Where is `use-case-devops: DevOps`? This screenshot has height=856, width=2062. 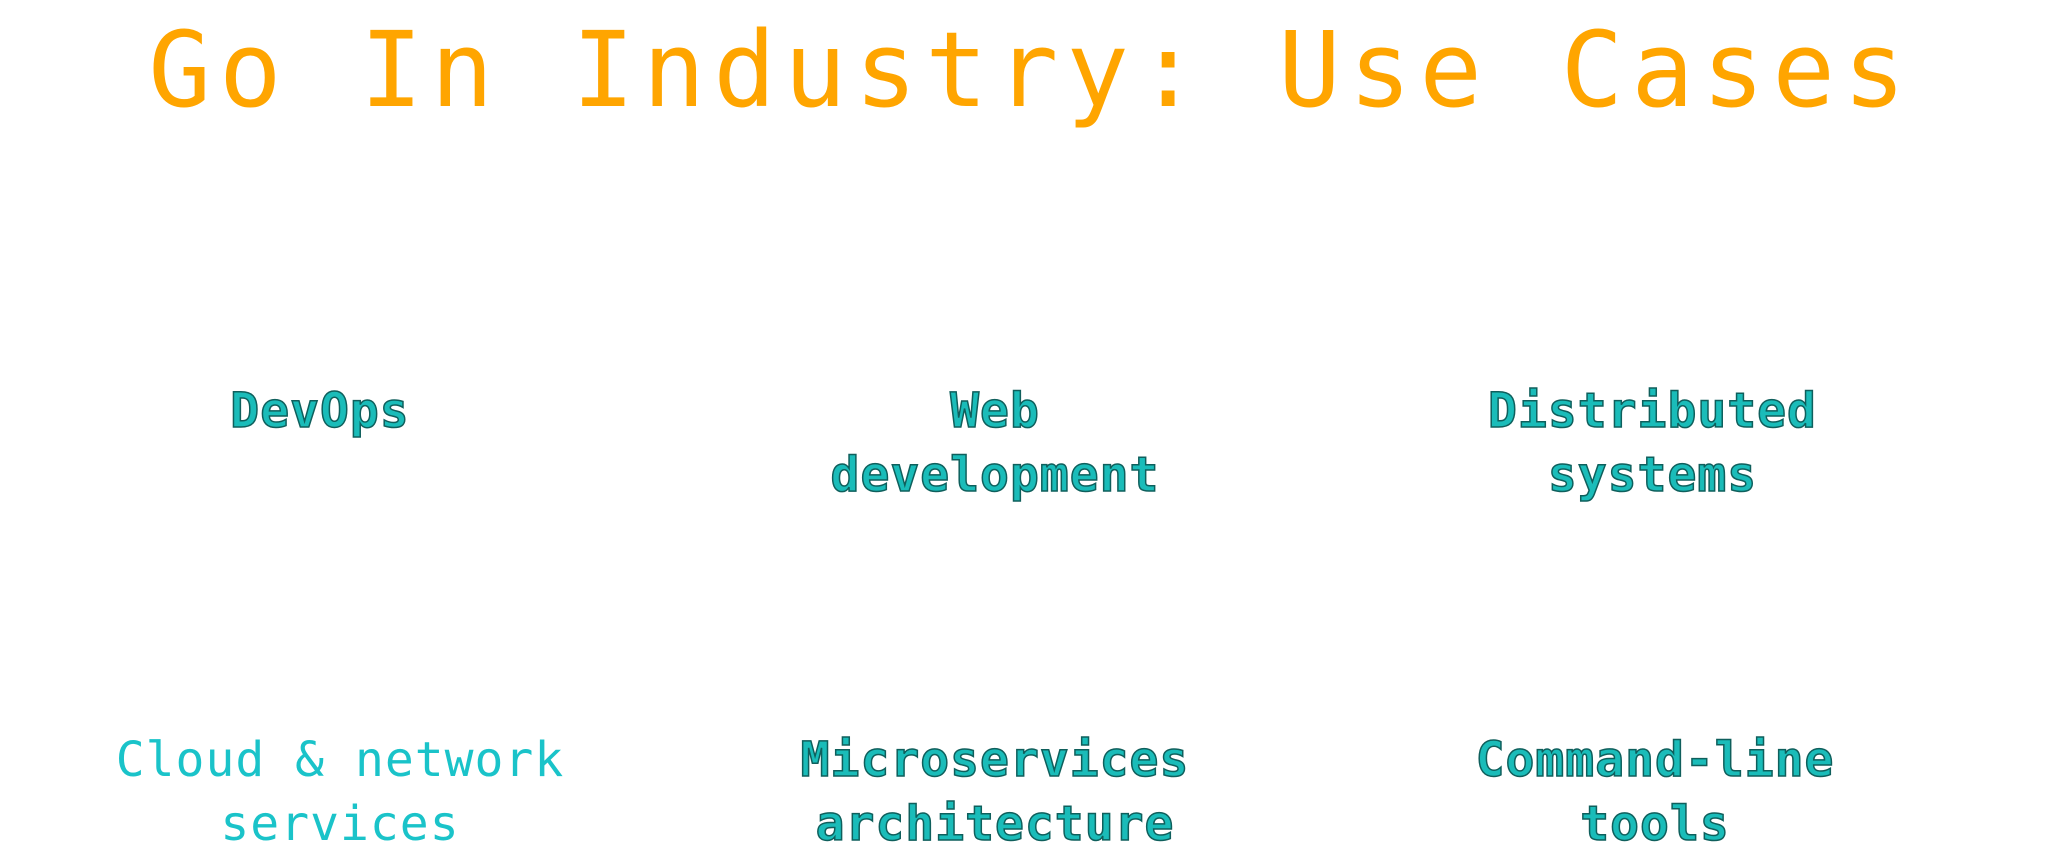
use-case-devops: DevOps is located at coordinates (320, 411).